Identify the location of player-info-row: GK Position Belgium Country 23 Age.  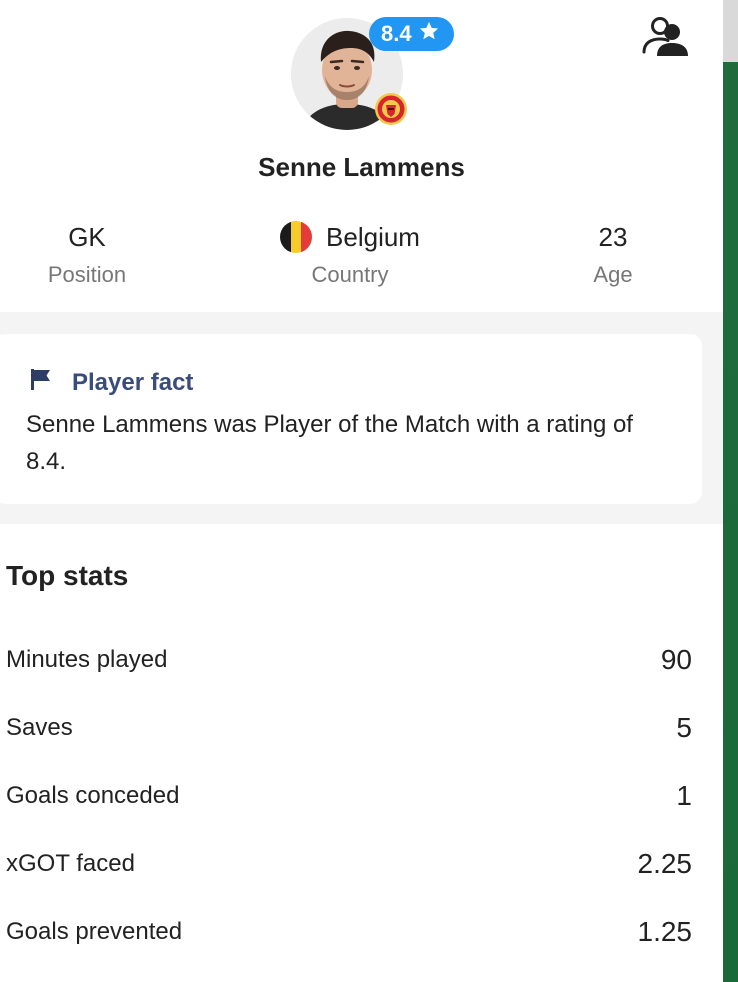
(350, 254).